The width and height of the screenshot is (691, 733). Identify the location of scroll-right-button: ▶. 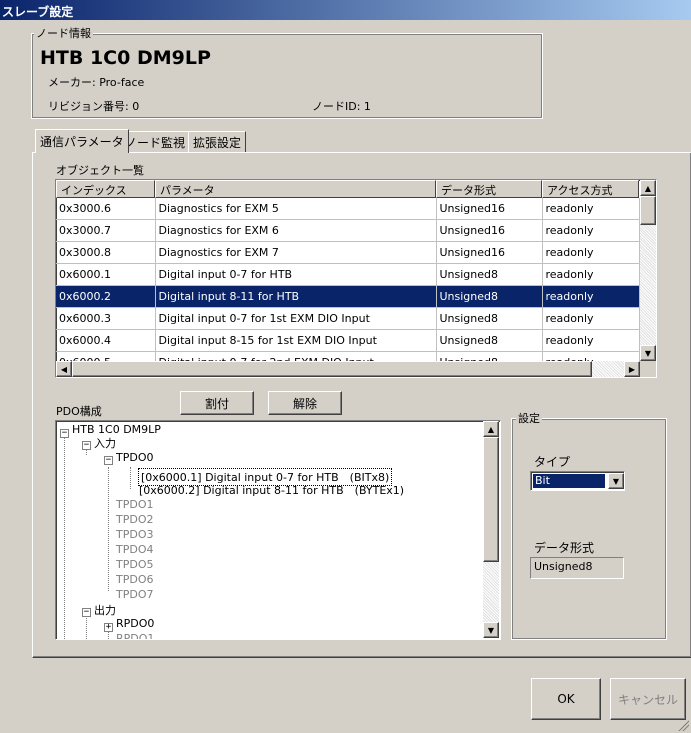
(632, 369).